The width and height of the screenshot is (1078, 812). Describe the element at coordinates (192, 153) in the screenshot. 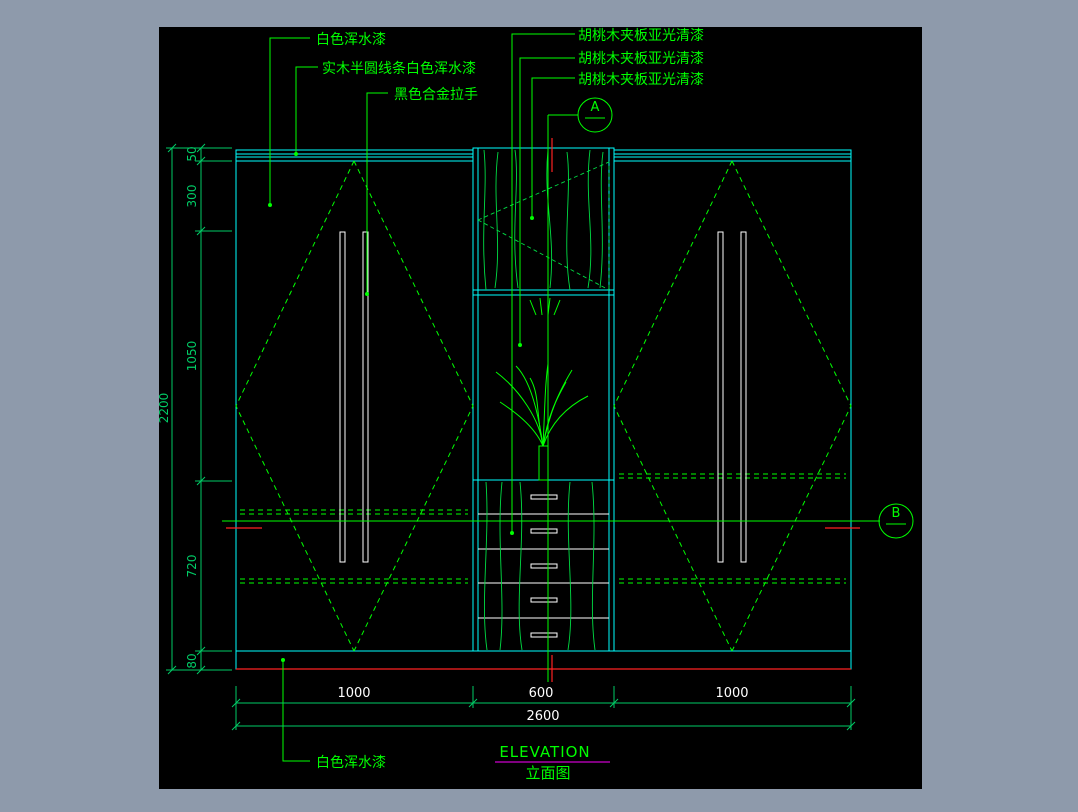

I see `dim-50: 50` at that location.